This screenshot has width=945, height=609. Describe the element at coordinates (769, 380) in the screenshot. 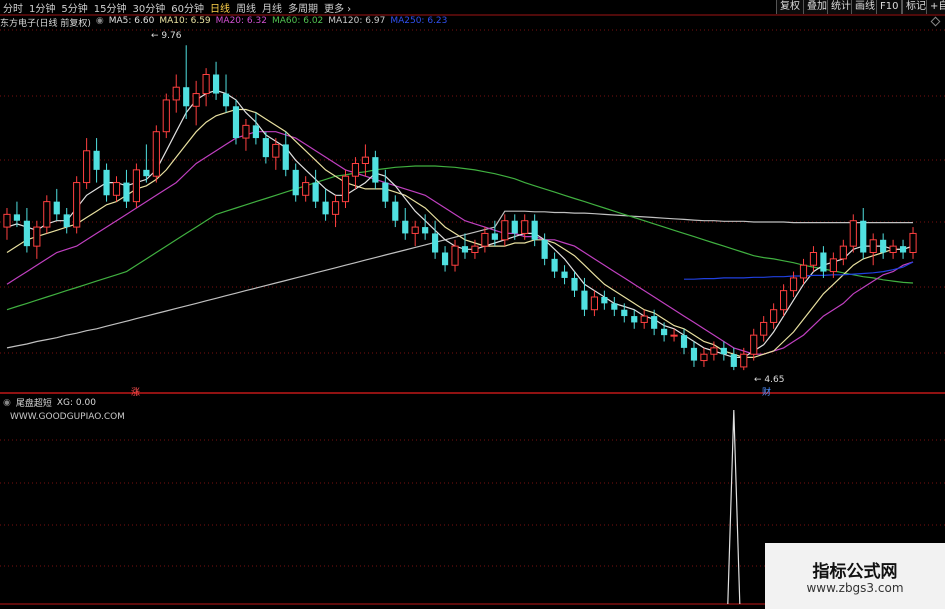

I see `low-price-label: ← 4.65` at that location.